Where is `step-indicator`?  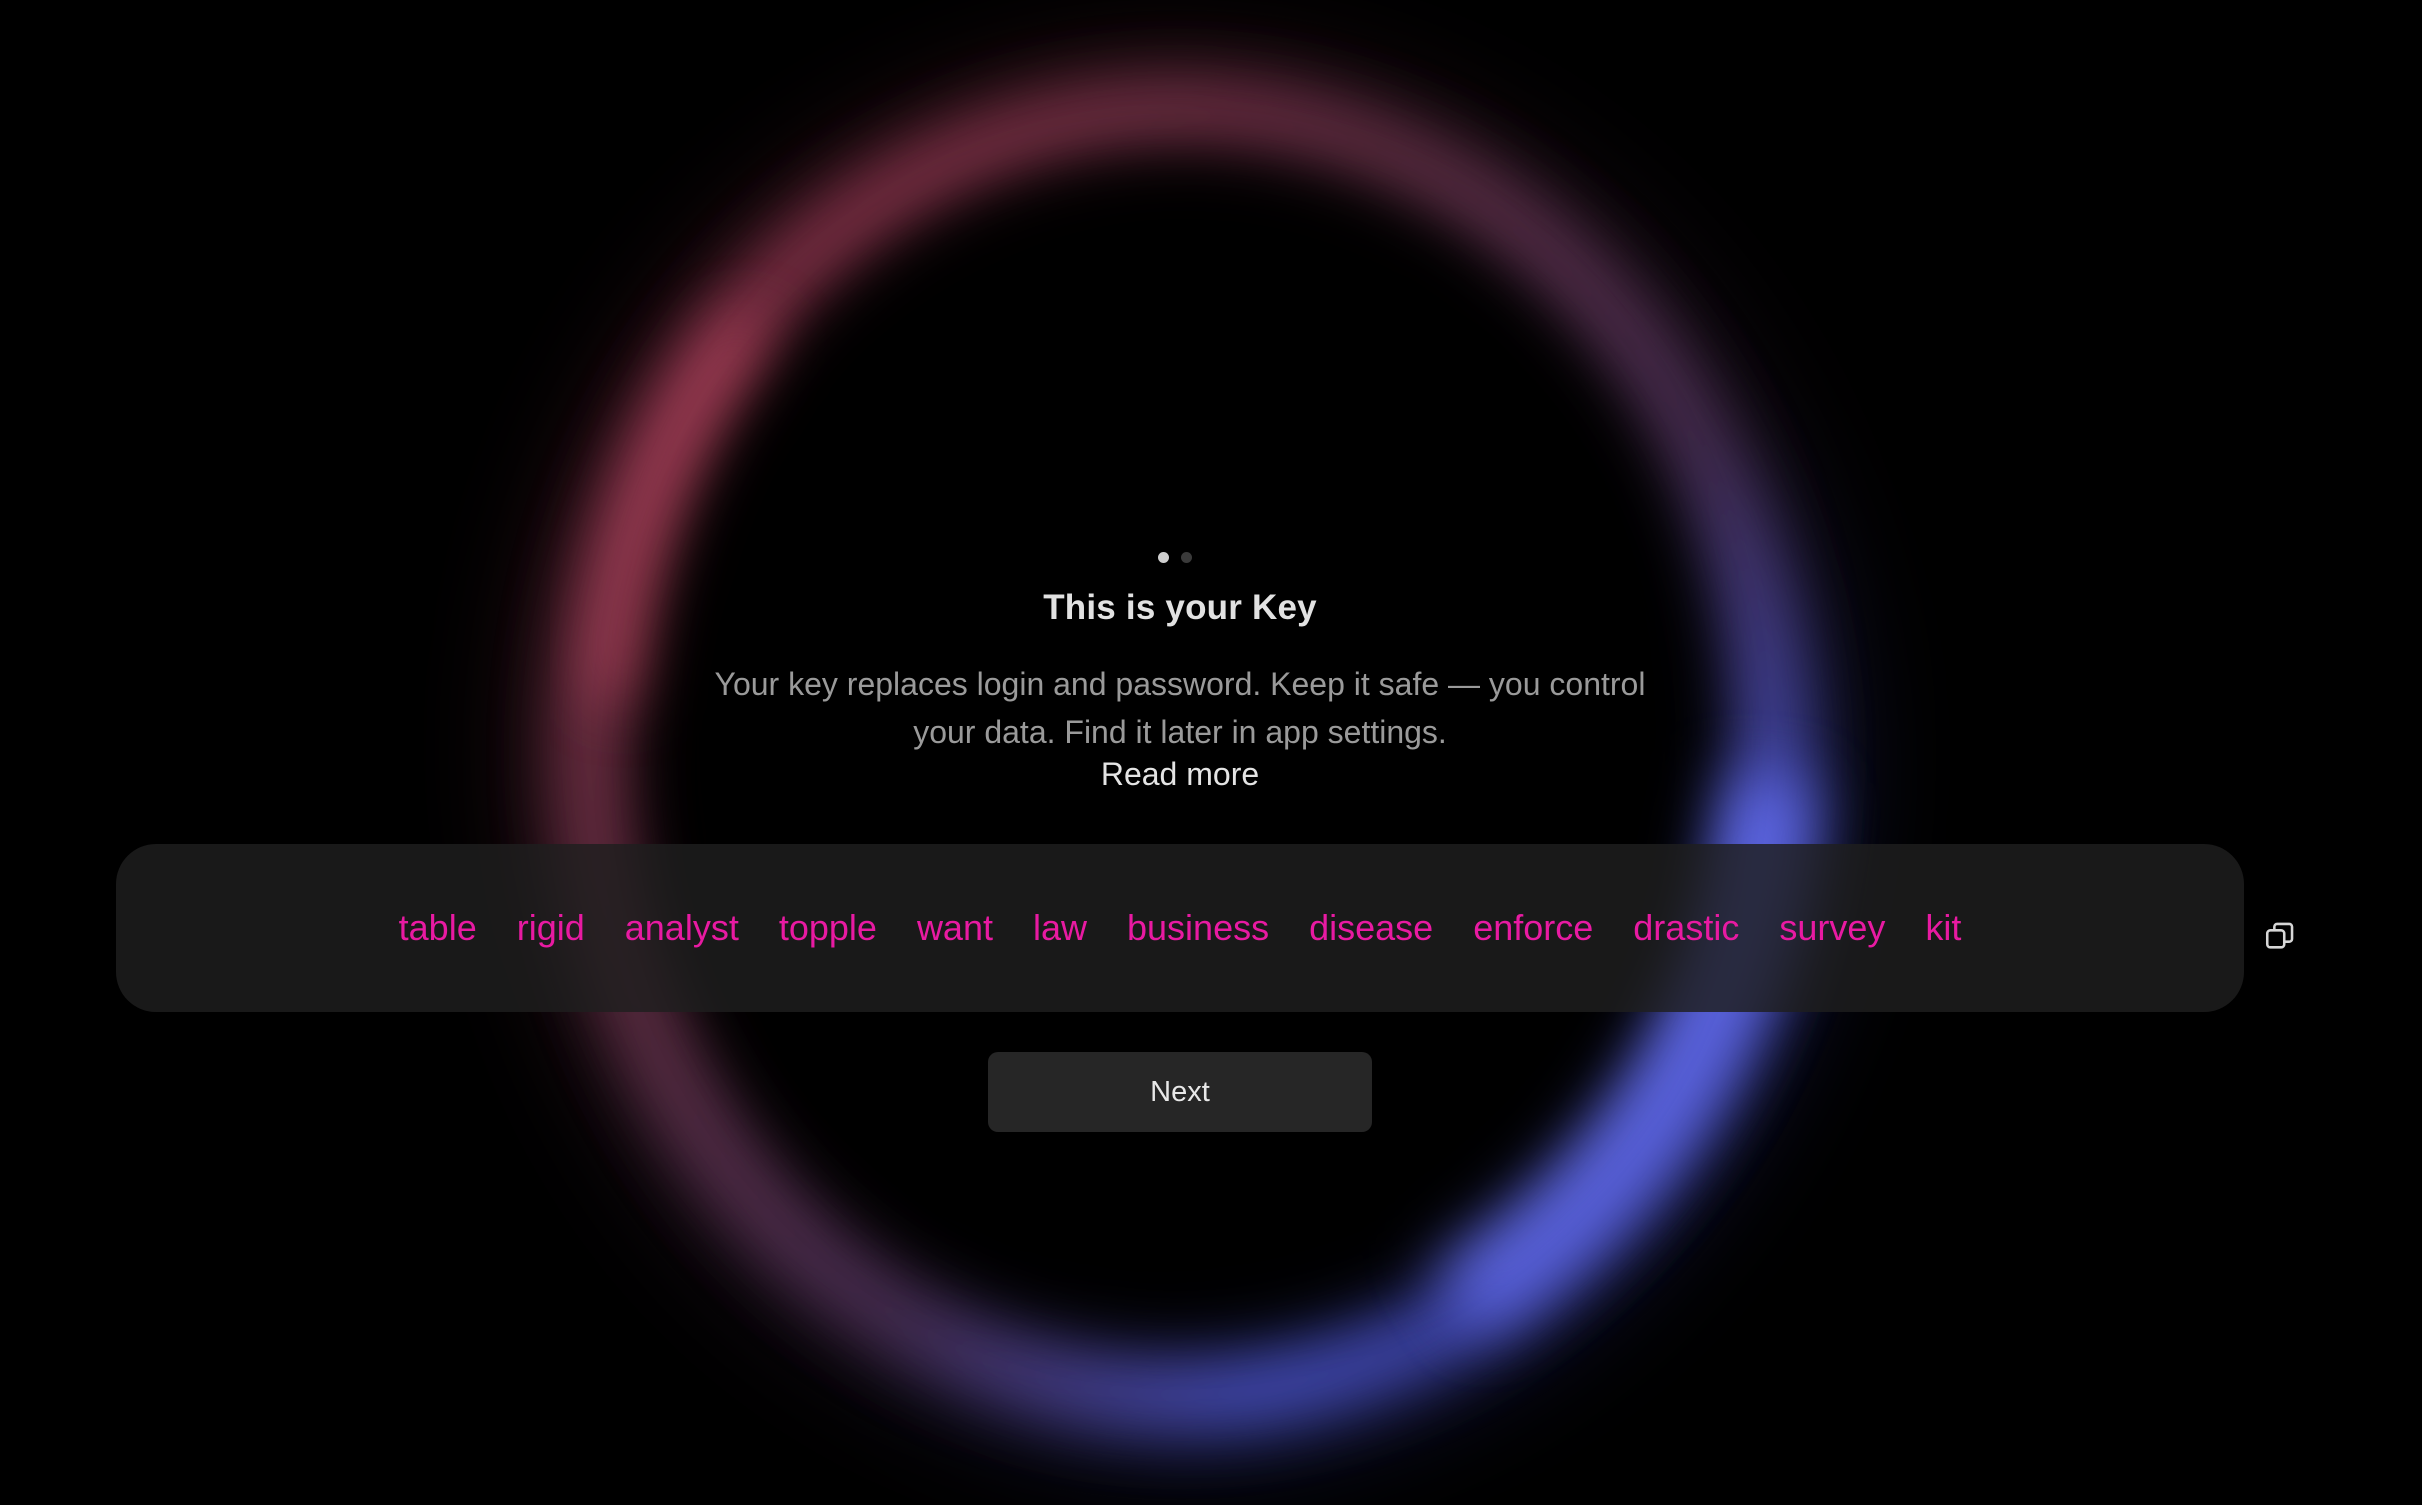
step-indicator is located at coordinates (1178, 557).